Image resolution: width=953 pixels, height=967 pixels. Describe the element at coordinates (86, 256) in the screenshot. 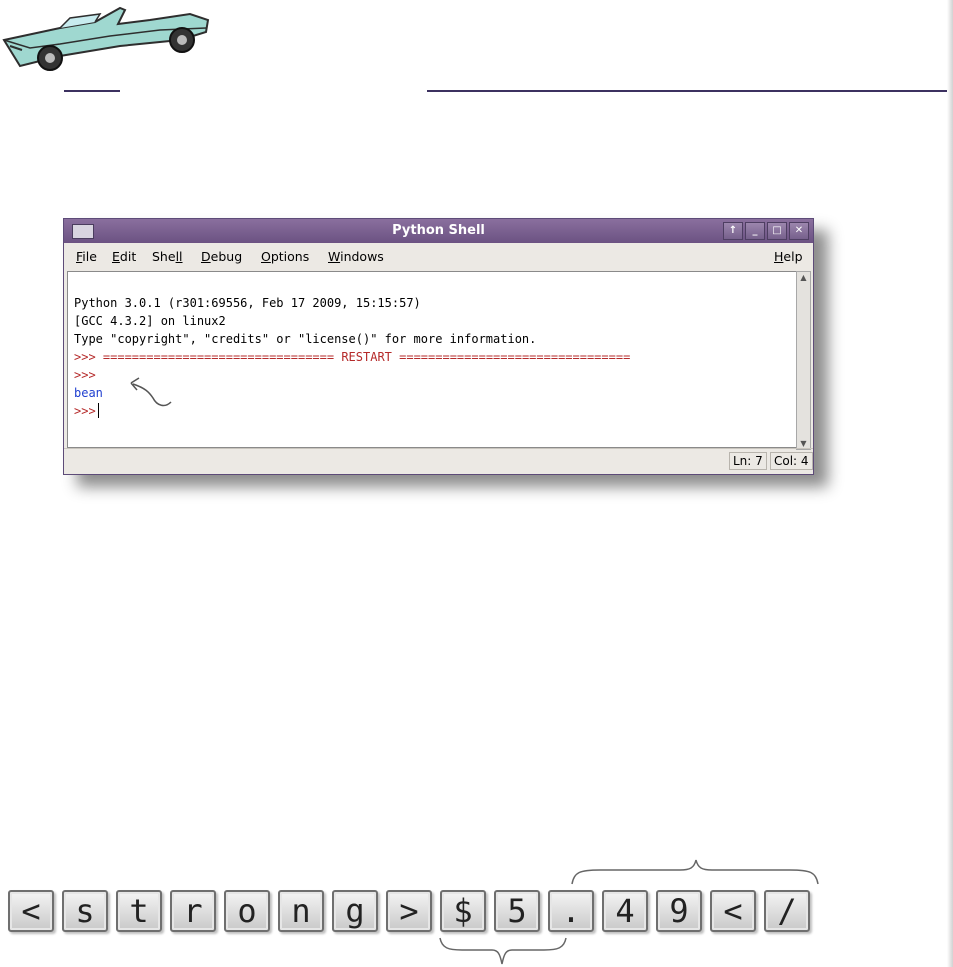

I see `menu-file: File` at that location.